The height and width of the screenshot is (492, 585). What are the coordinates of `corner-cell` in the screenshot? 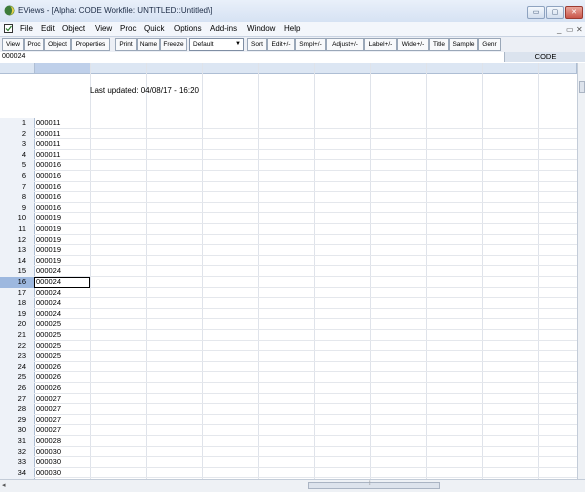 It's located at (17, 68).